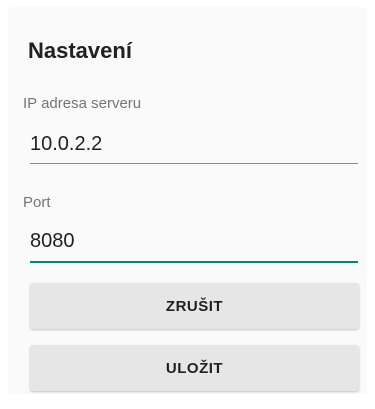  Describe the element at coordinates (80, 50) in the screenshot. I see `dialog-title: Nastavení` at that location.